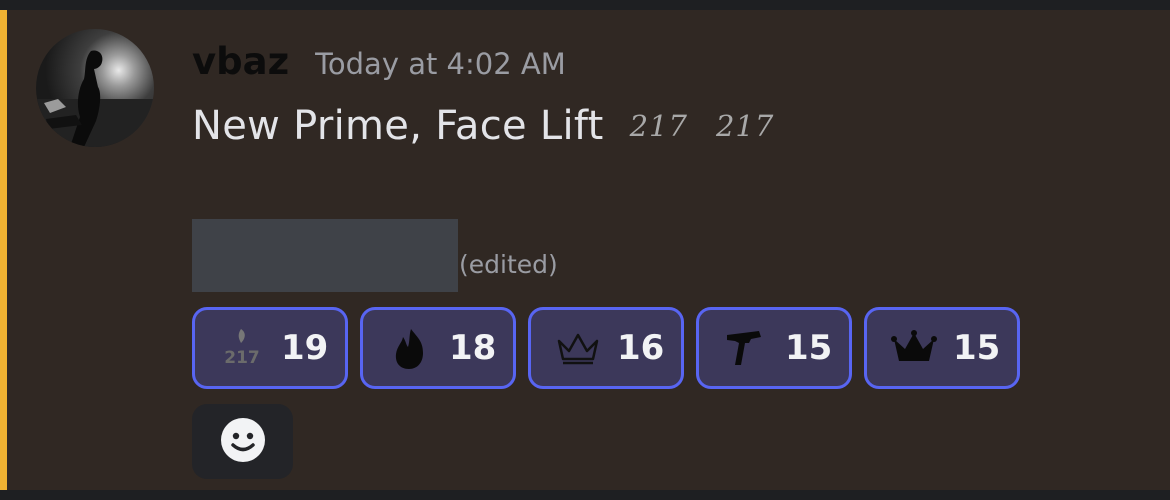  Describe the element at coordinates (325, 255) in the screenshot. I see `redacted-content` at that location.